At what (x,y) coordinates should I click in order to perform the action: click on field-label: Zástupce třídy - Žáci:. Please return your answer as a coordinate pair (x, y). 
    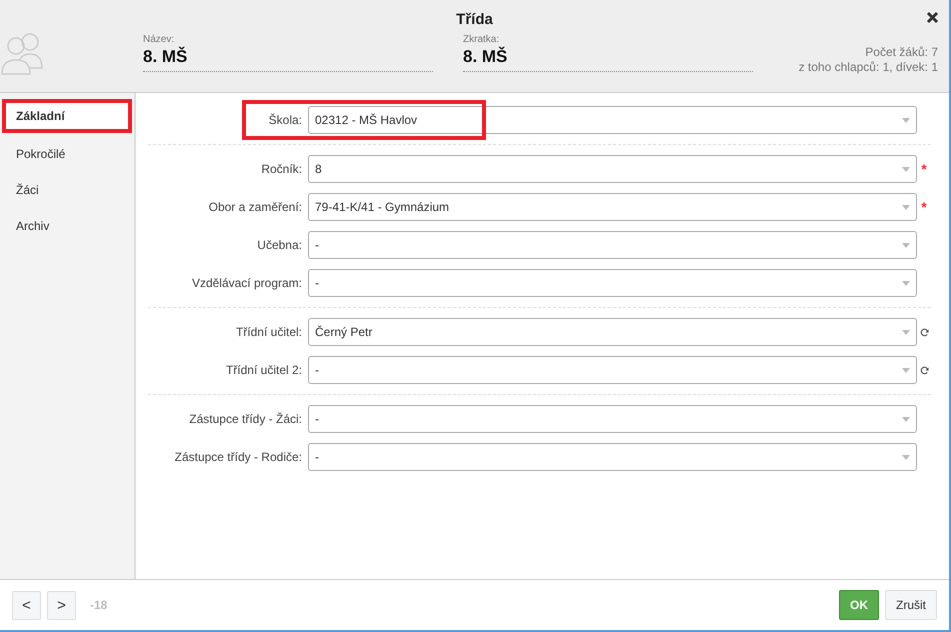
    Looking at the image, I should click on (245, 419).